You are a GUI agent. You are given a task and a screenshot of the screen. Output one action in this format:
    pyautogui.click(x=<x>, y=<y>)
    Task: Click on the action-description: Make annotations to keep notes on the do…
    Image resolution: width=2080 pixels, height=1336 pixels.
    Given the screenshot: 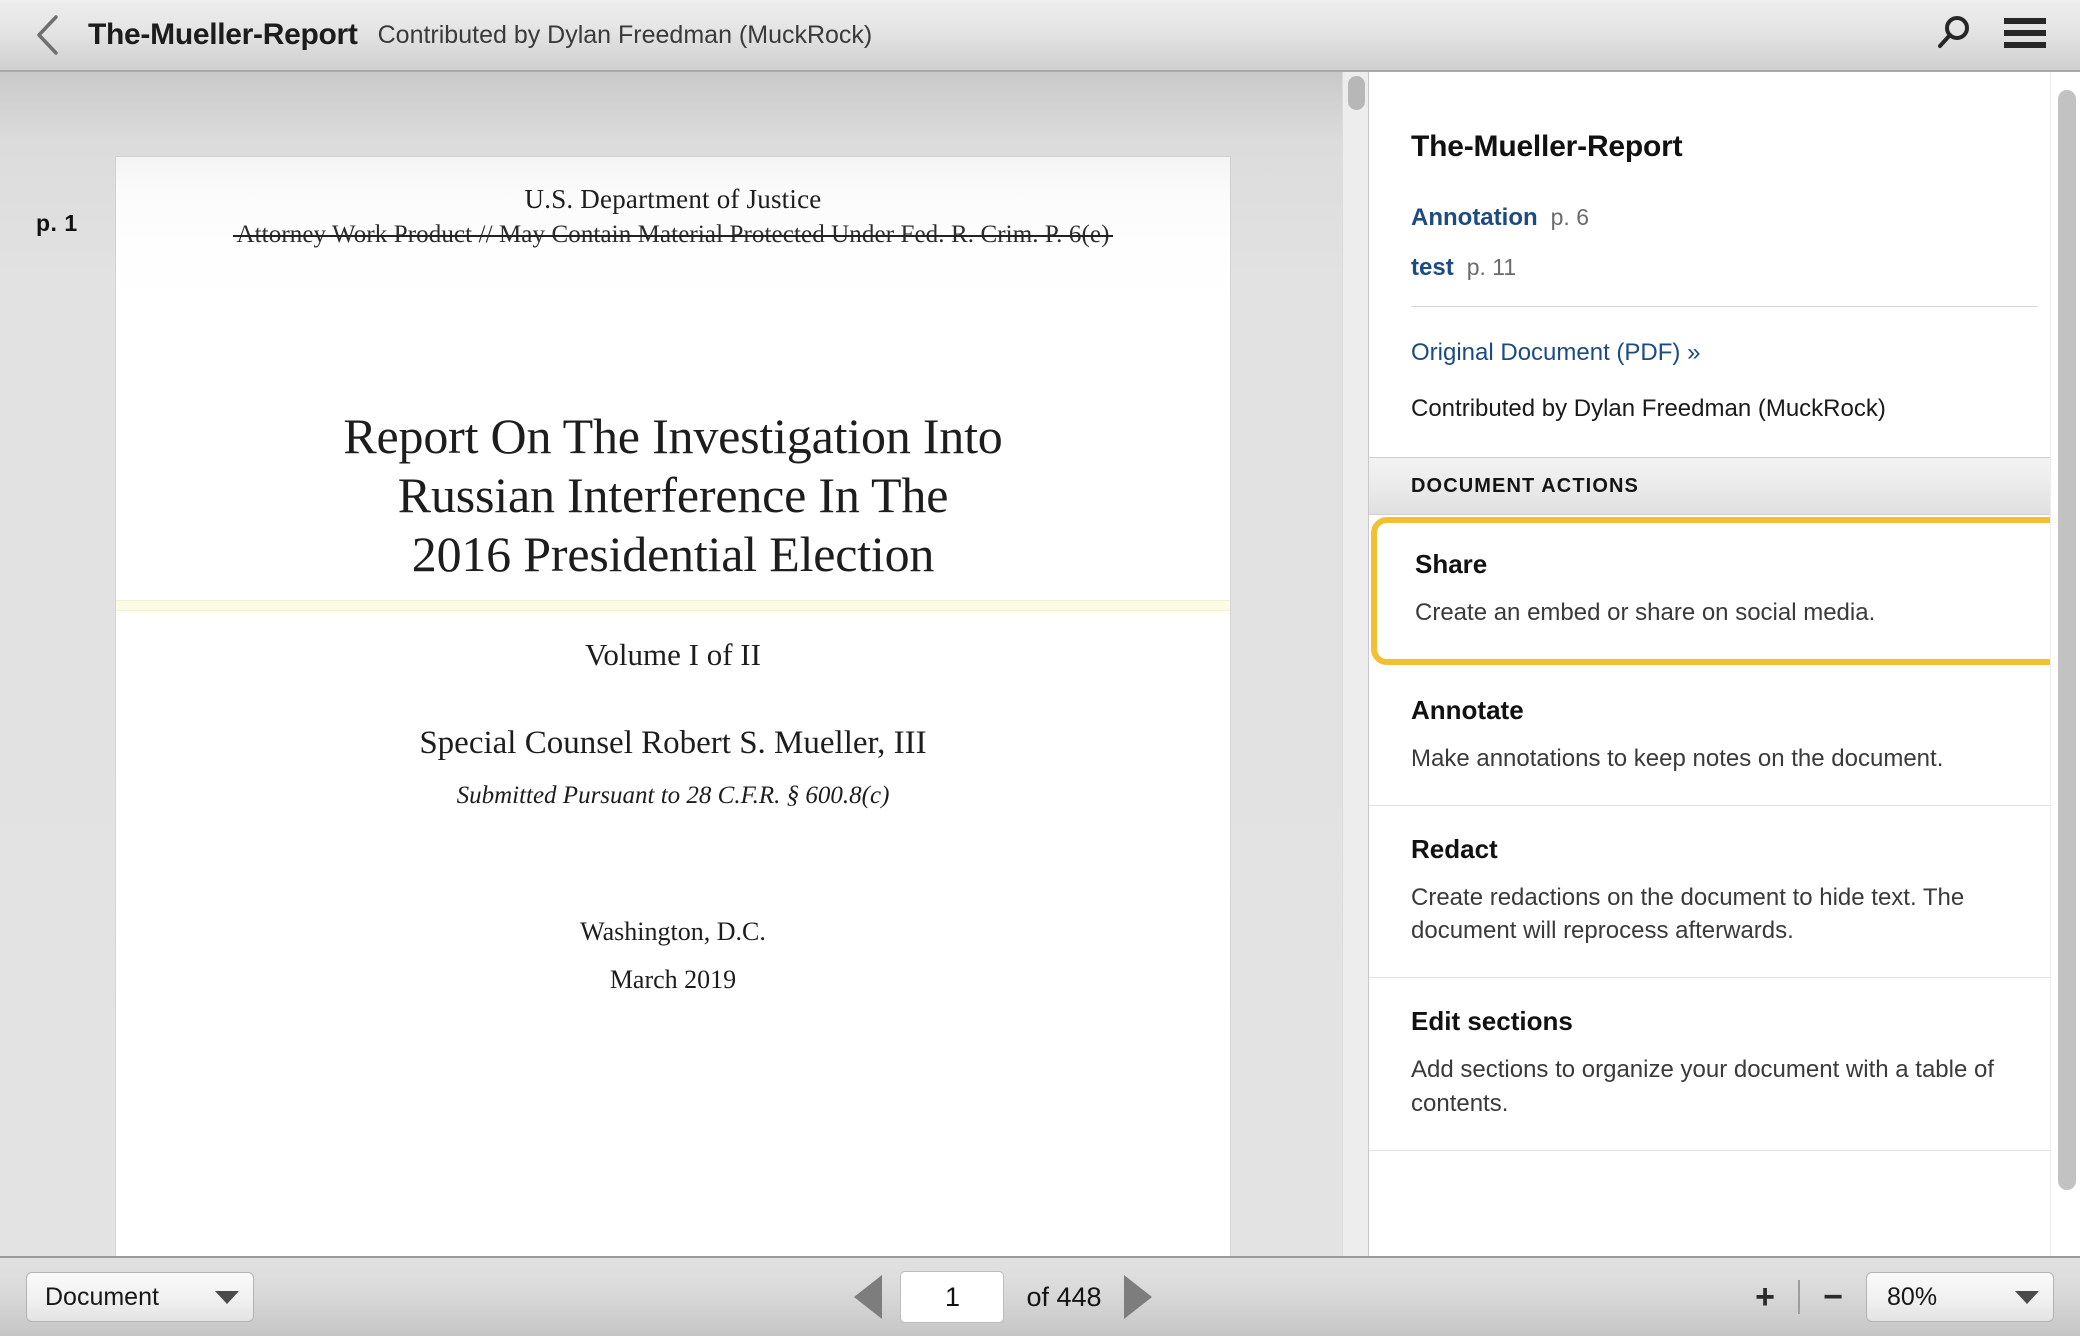 What is the action you would take?
    pyautogui.click(x=1677, y=759)
    